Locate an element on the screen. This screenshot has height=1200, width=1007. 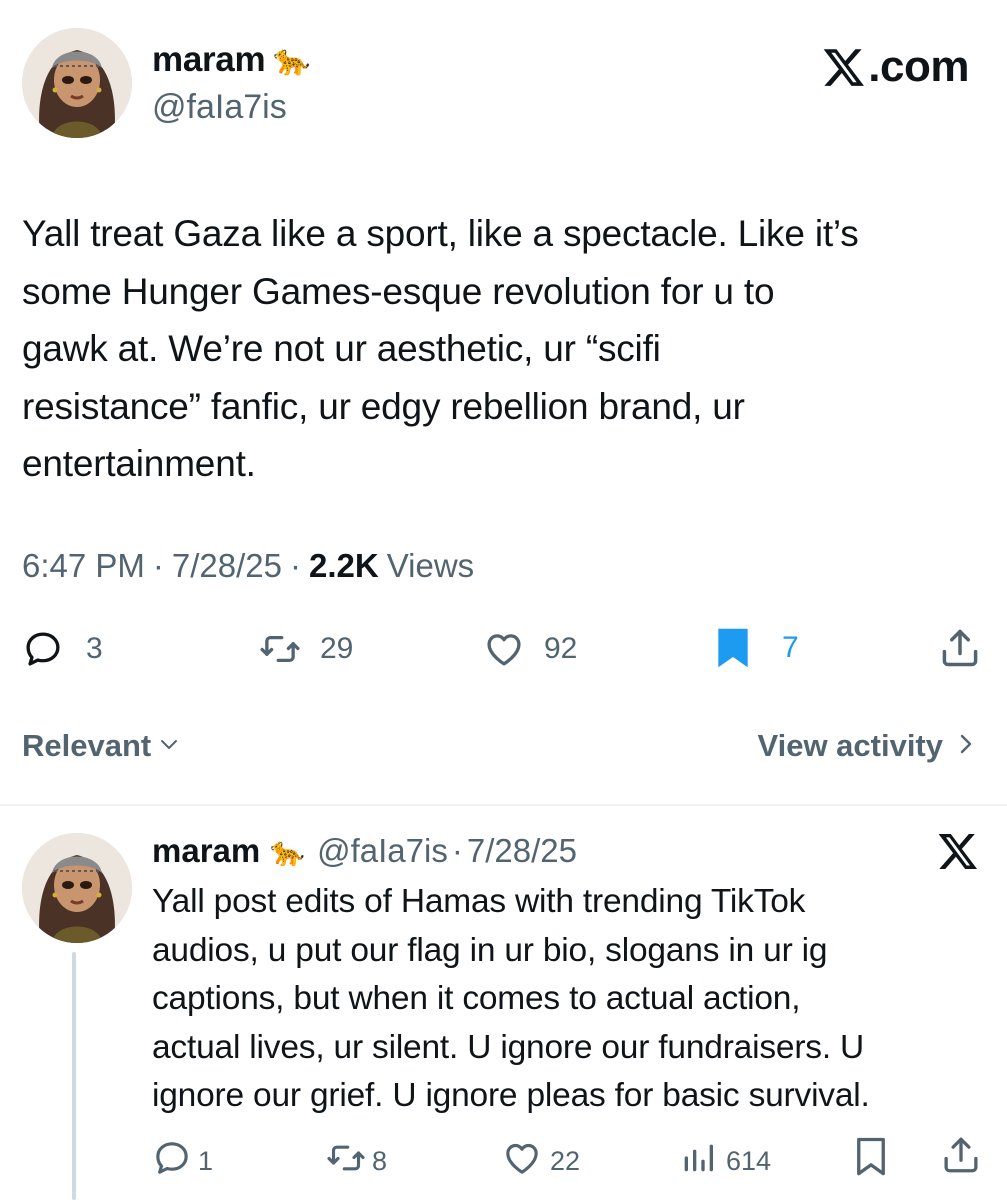
repost-count: 8 is located at coordinates (380, 1161).